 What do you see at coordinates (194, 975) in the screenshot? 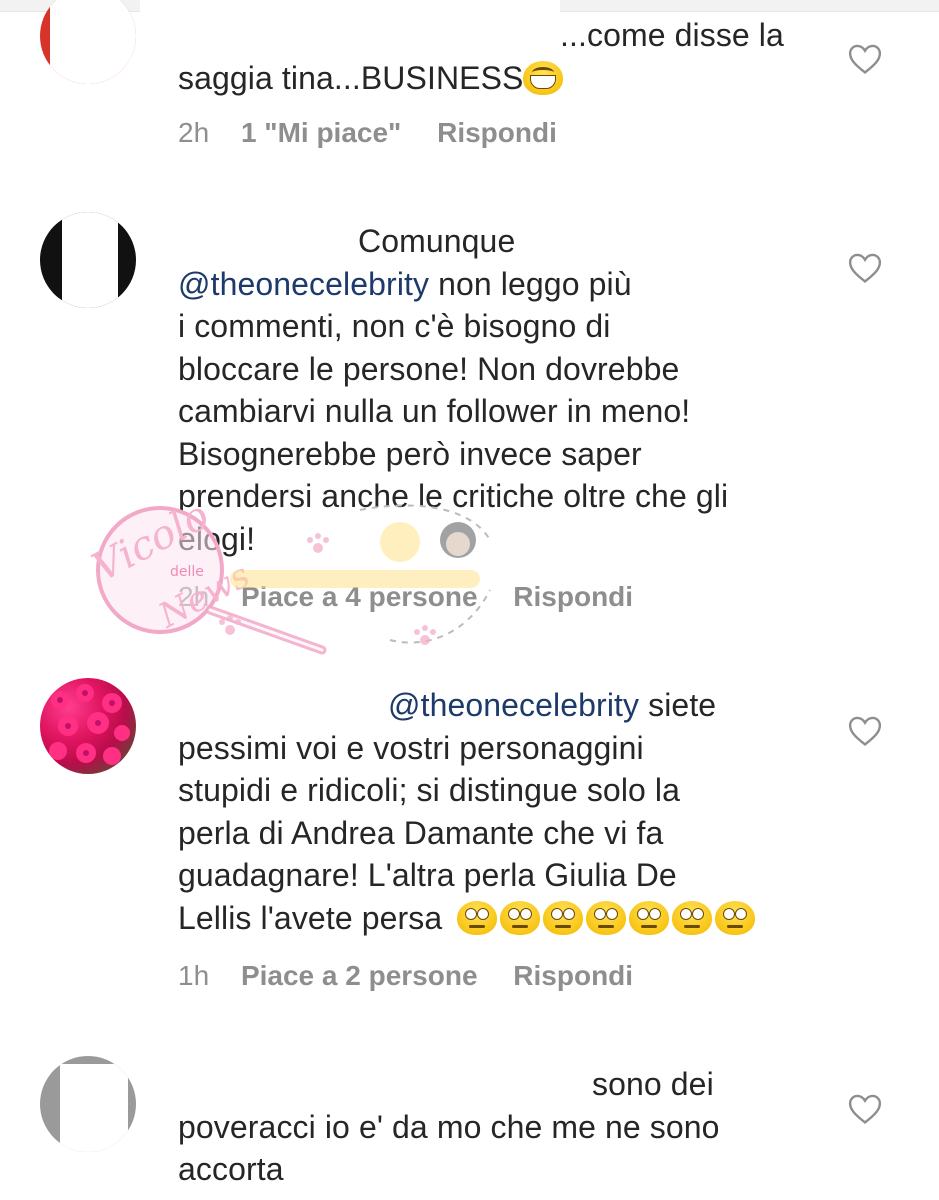
I see `comment-time: 1h` at bounding box center [194, 975].